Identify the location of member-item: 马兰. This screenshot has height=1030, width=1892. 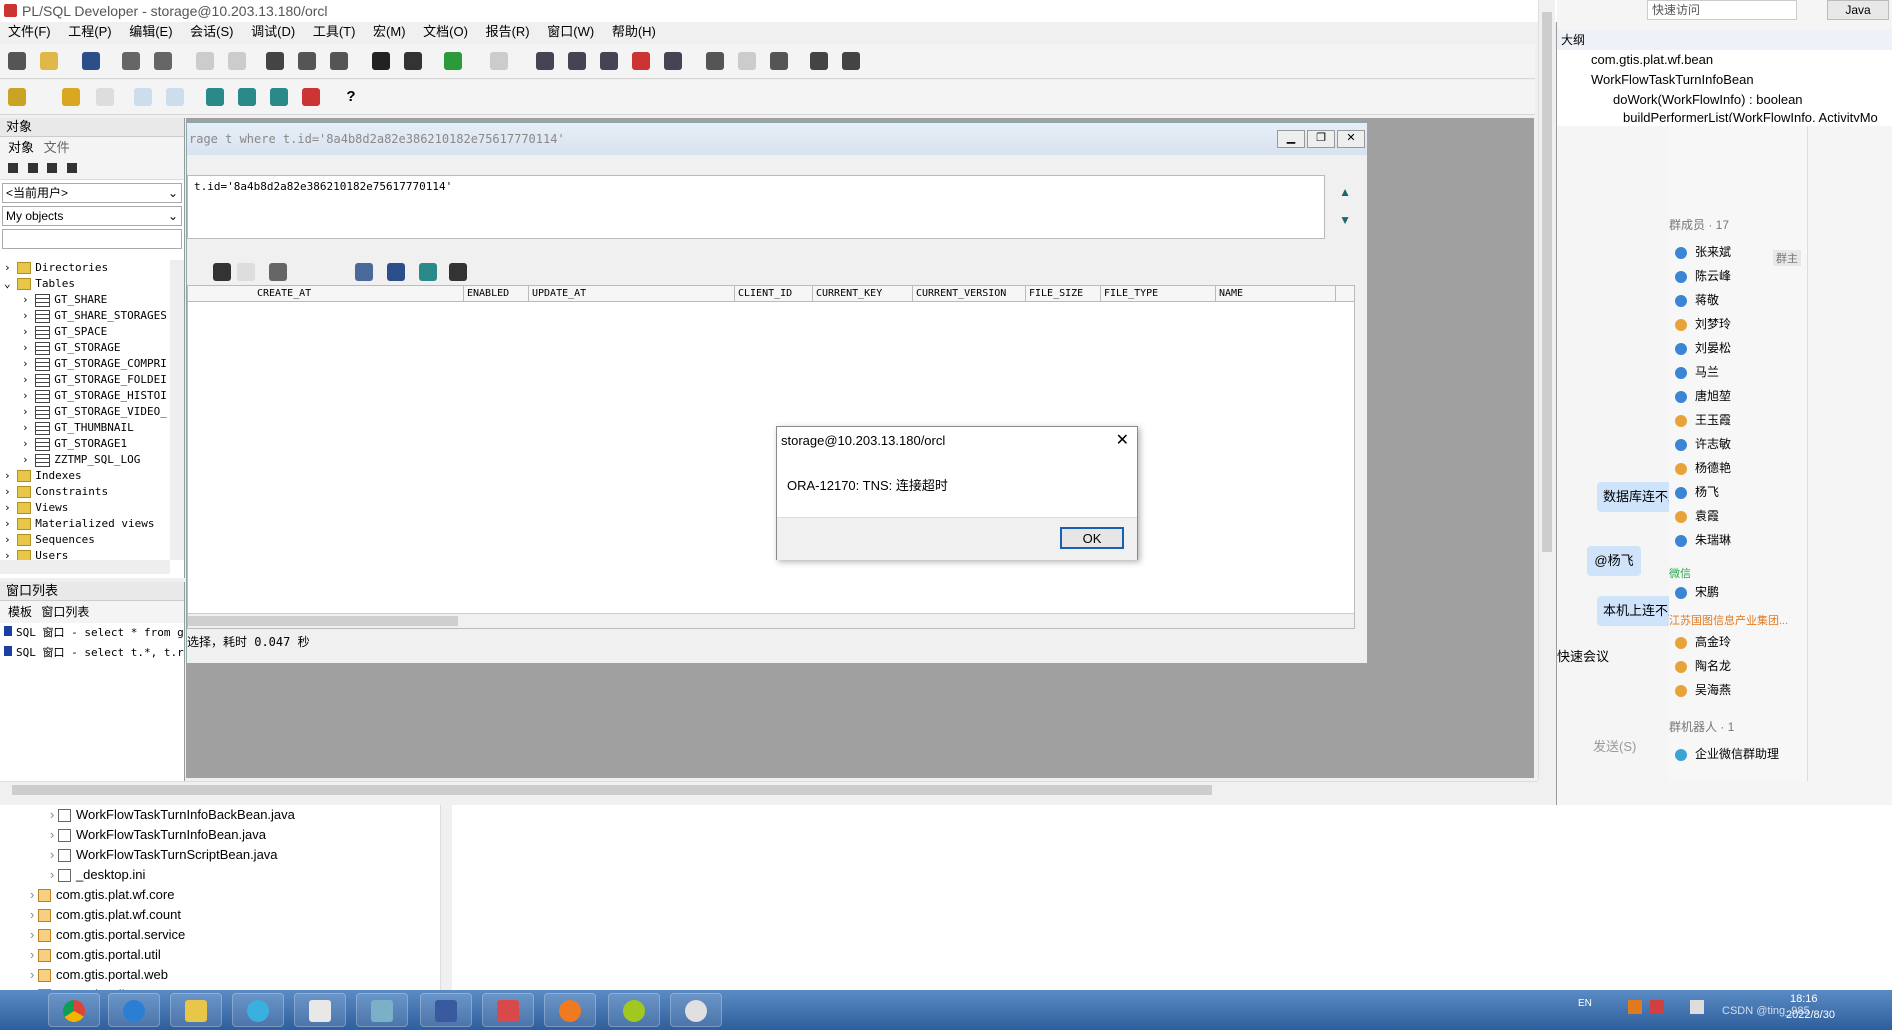
(1738, 372).